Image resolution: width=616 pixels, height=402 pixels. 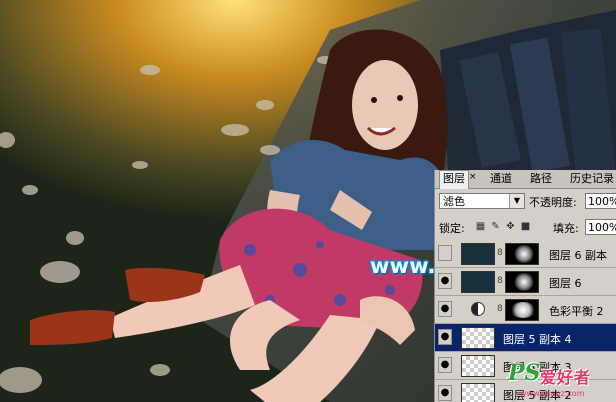 I want to click on layer-row: ● 8 色彩平衡 2, so click(x=525, y=310).